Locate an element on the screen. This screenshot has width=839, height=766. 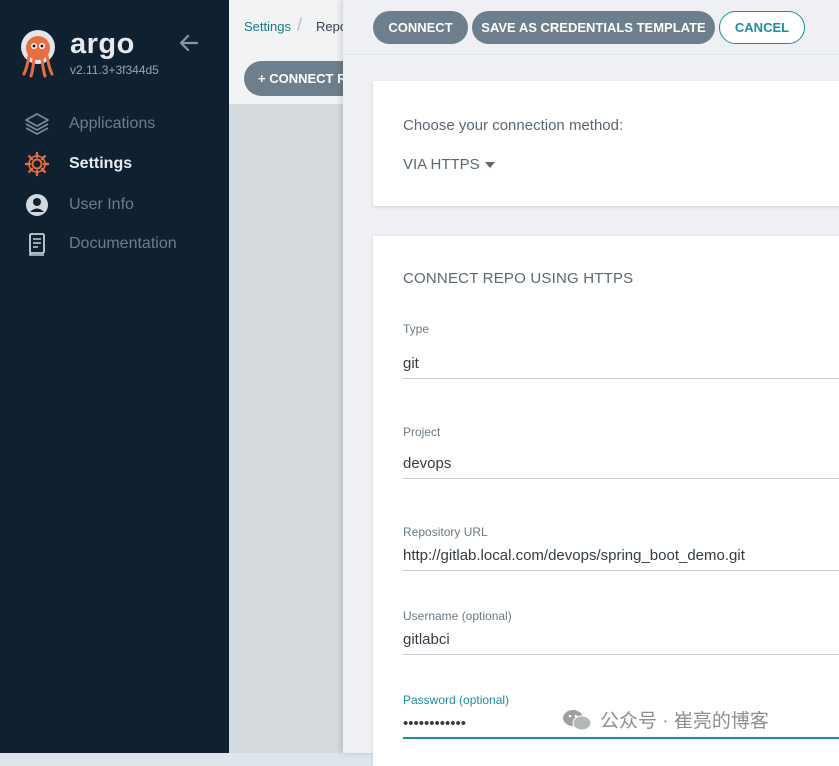
project-label: Project is located at coordinates (422, 432).